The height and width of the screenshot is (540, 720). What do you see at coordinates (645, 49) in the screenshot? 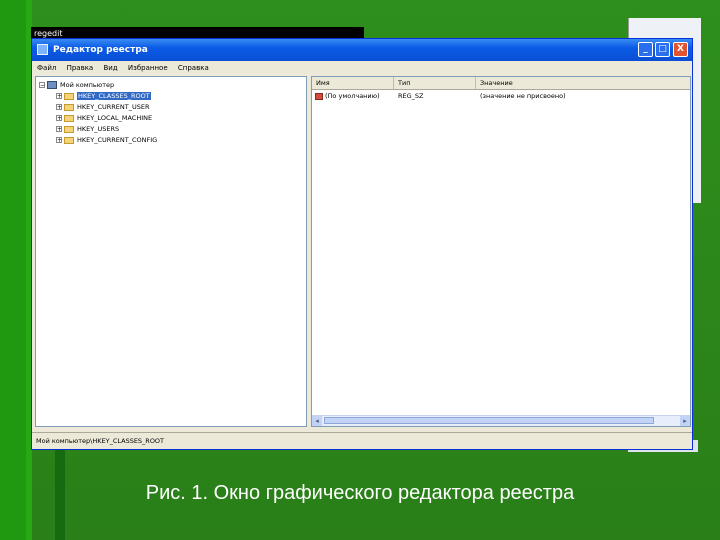
I see `minimize-button: _` at bounding box center [645, 49].